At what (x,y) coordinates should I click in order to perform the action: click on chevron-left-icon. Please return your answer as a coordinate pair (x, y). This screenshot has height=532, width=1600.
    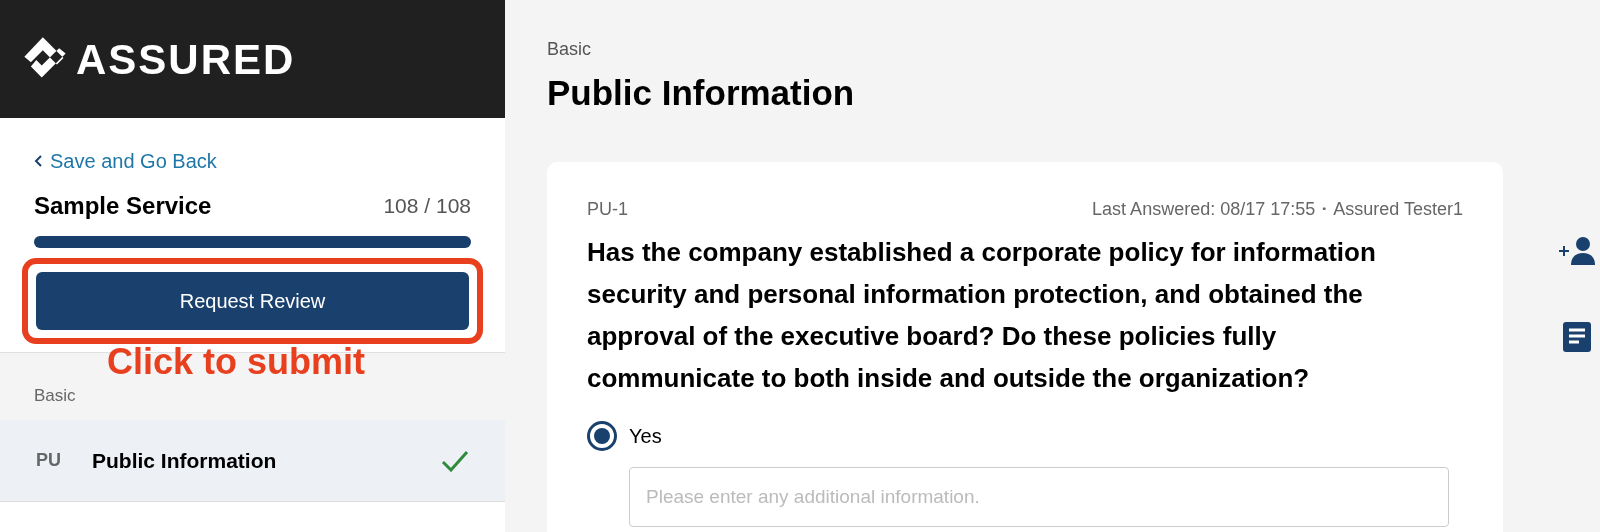
    Looking at the image, I should click on (38, 161).